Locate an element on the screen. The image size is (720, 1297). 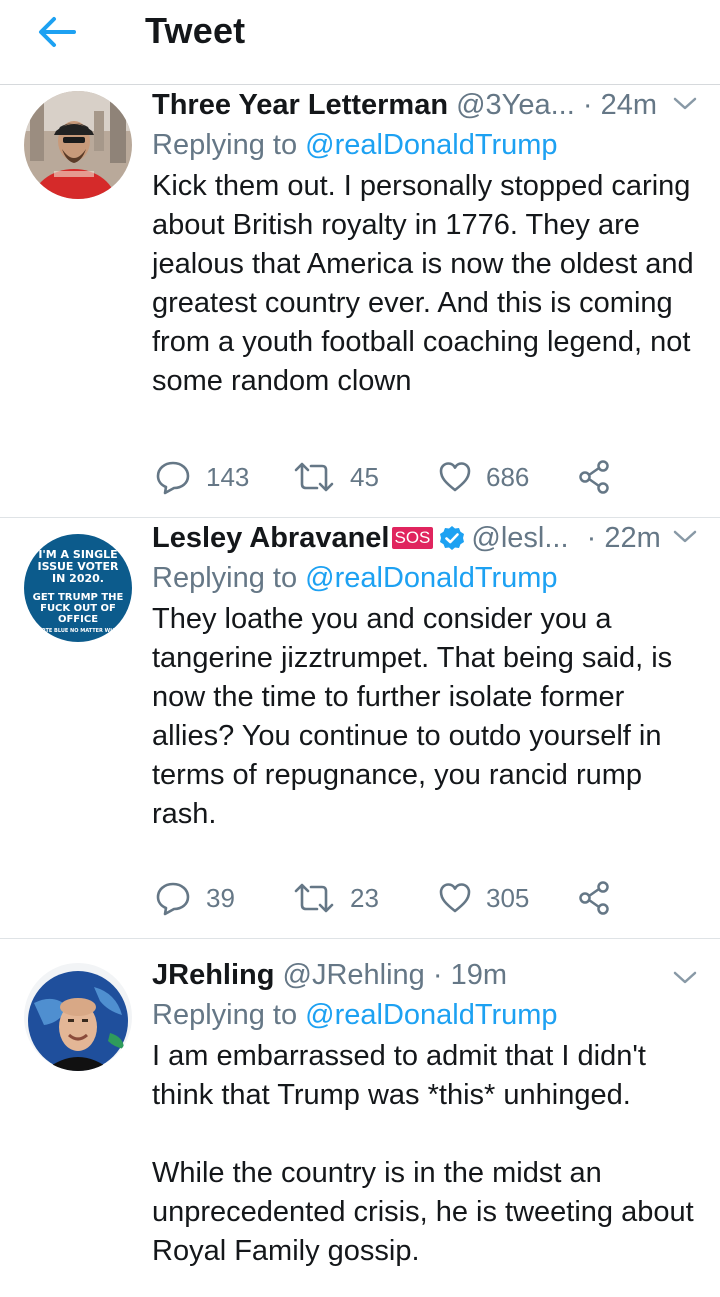
sos-badge: SOS is located at coordinates (412, 538).